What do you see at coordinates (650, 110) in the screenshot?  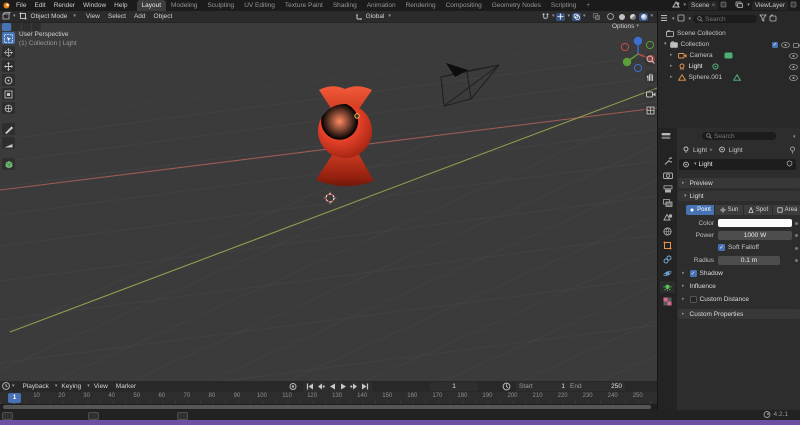 I see `orthographic-toggle-icon` at bounding box center [650, 110].